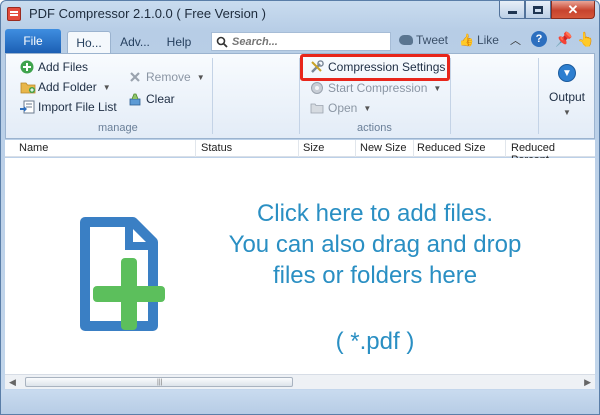 The image size is (600, 415). I want to click on tab-help: Help, so click(179, 42).